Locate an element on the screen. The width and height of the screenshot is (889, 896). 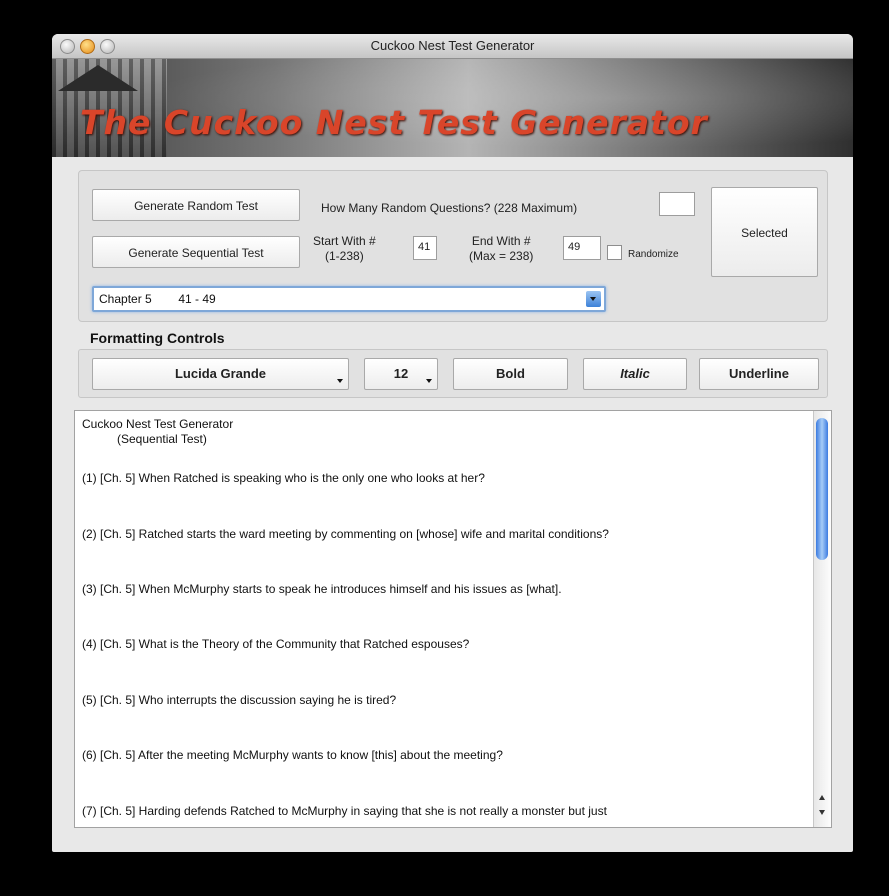
close-window-button is located at coordinates (67, 46).